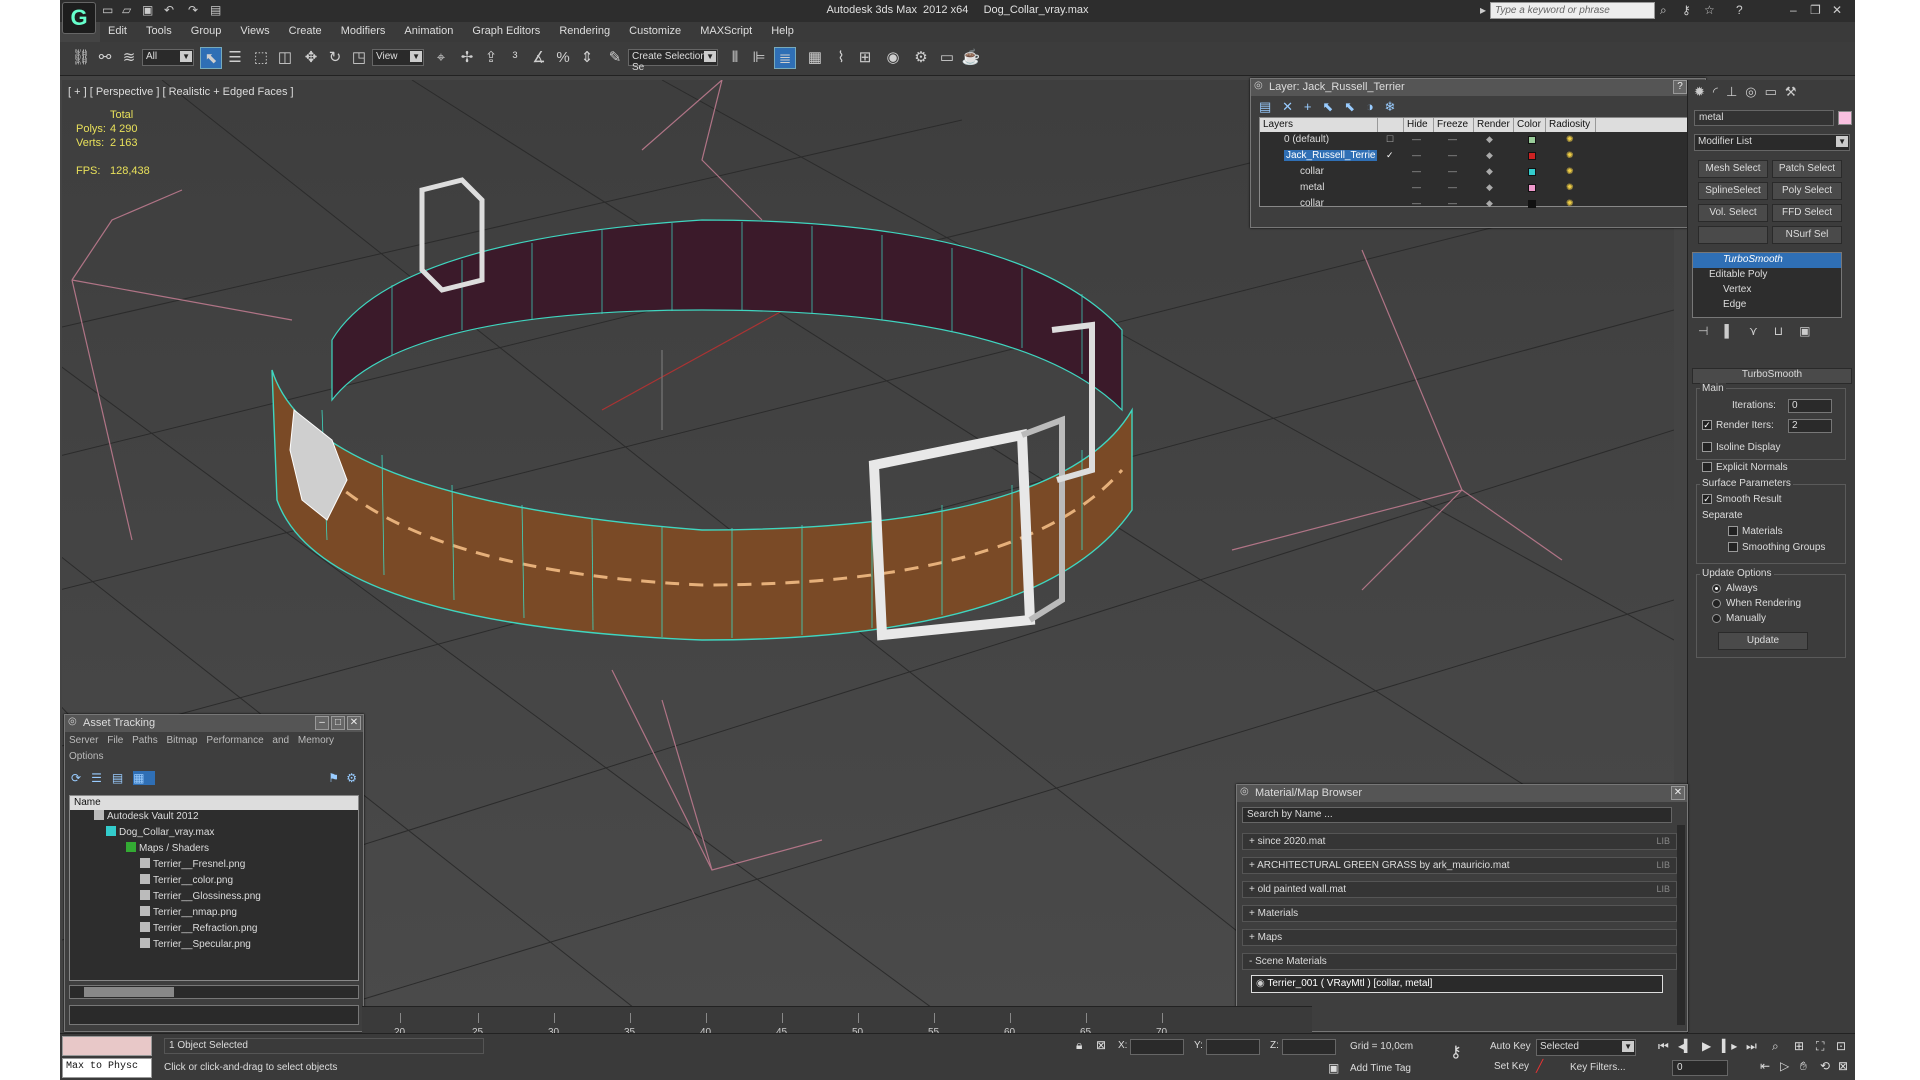 This screenshot has width=1920, height=1080. Describe the element at coordinates (214, 803) in the screenshot. I see `asset-column-name: Name` at that location.